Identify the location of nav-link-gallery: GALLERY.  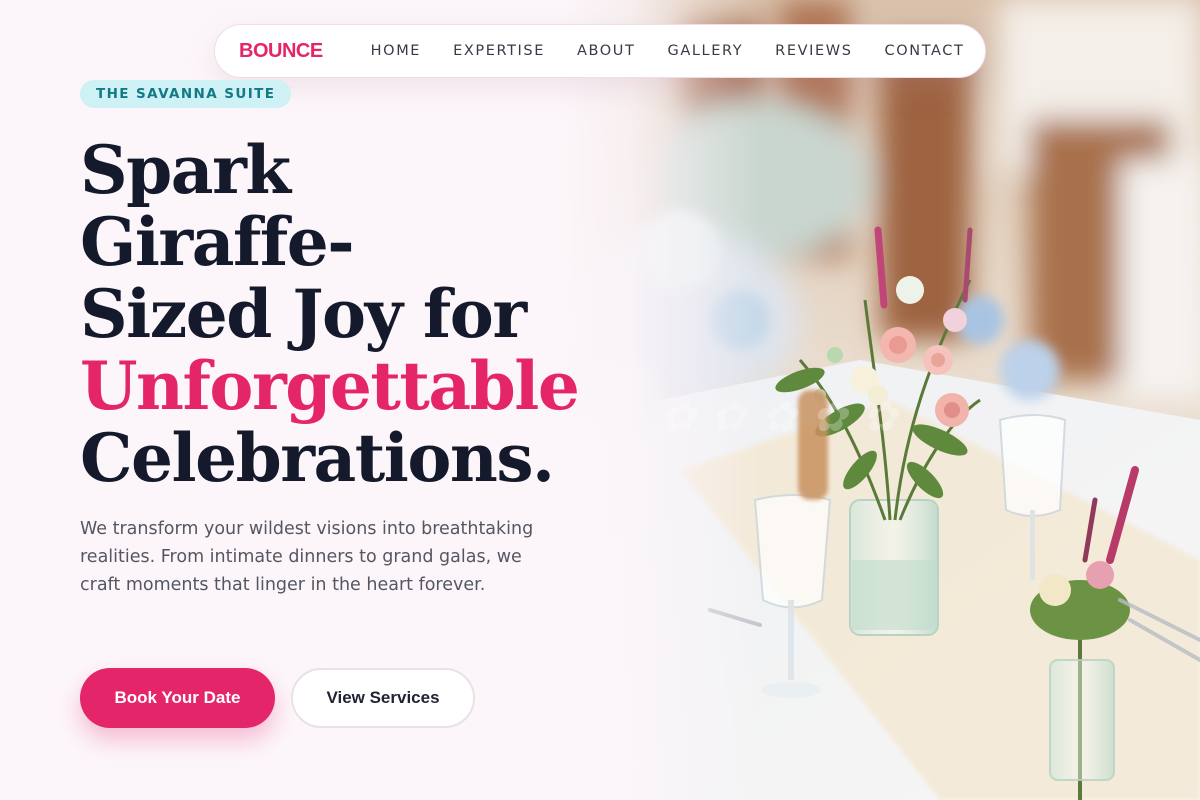
(705, 51).